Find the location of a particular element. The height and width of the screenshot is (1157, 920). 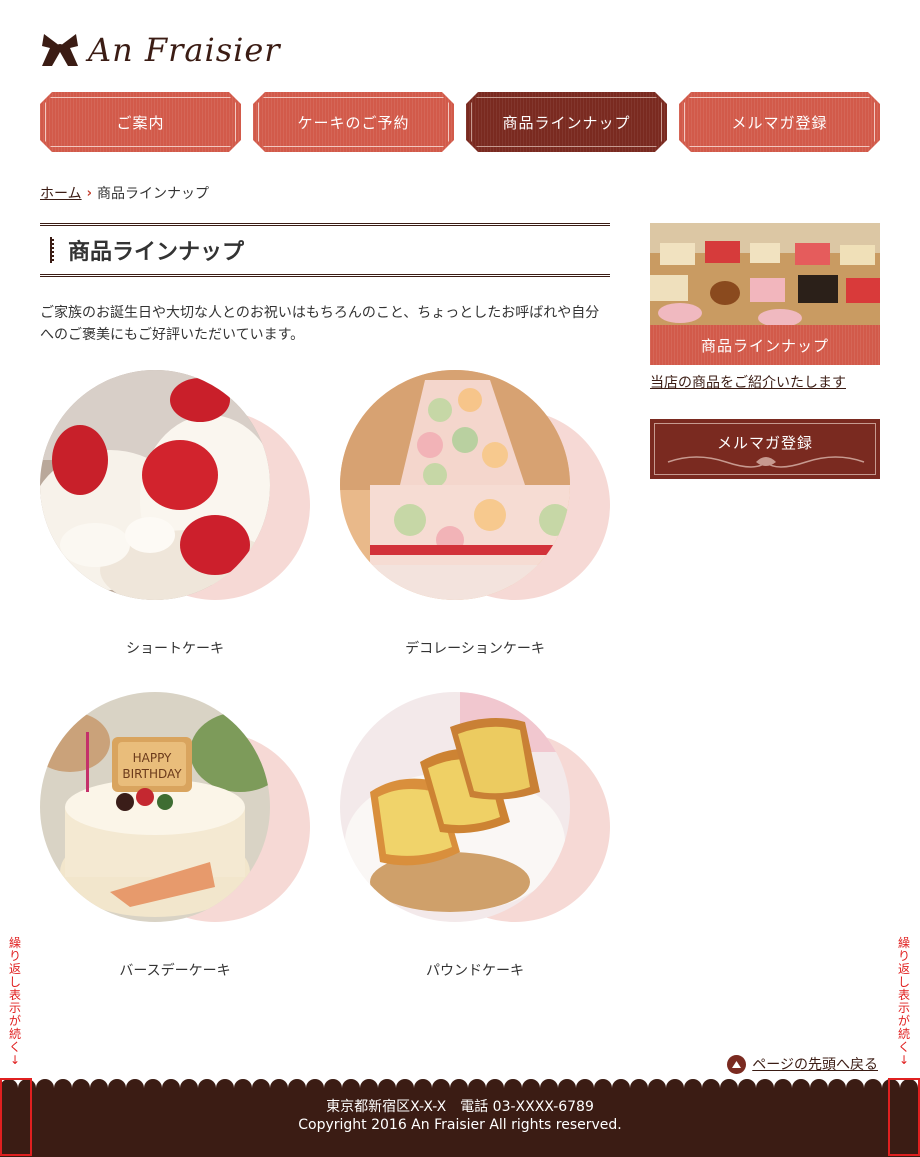

logo: An Fraisier is located at coordinates (160, 50).